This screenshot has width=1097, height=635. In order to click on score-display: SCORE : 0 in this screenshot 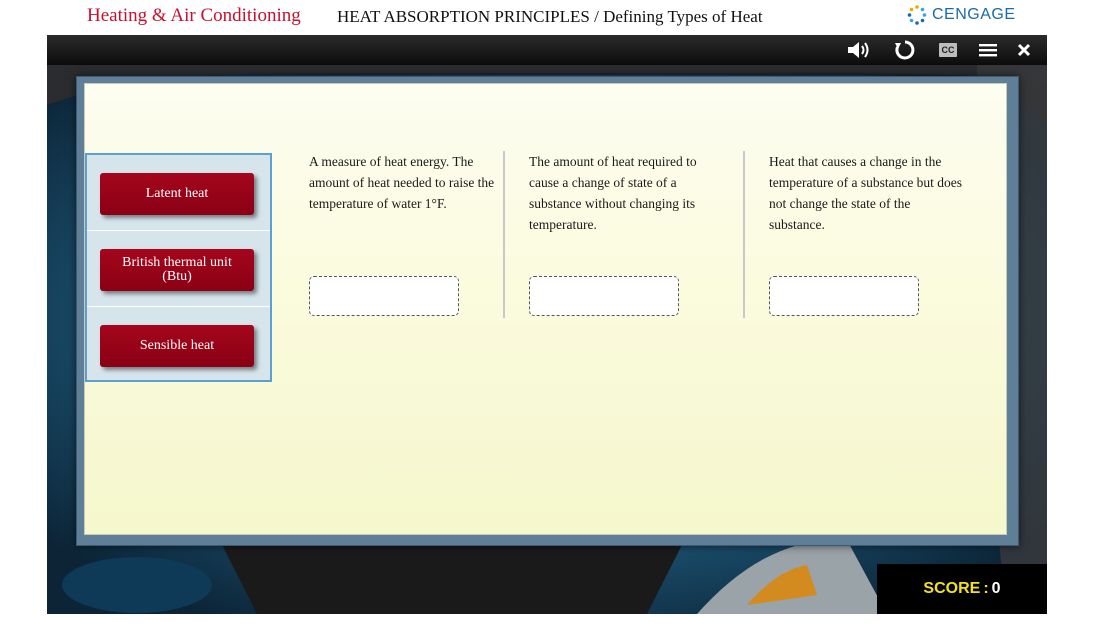, I will do `click(962, 589)`.